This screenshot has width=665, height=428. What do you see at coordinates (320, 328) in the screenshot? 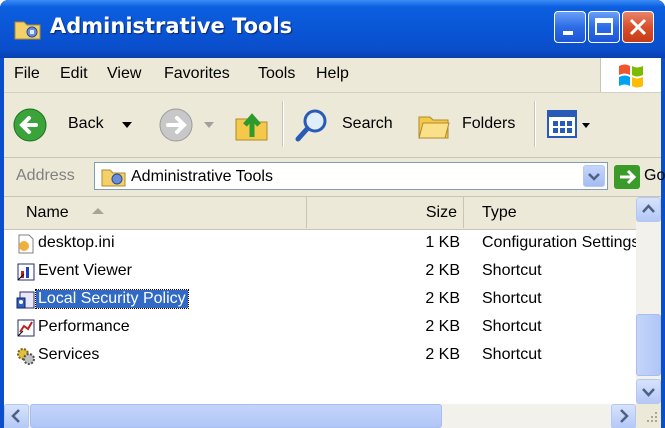
I see `list-item: Performance 2 KB Shortcut` at bounding box center [320, 328].